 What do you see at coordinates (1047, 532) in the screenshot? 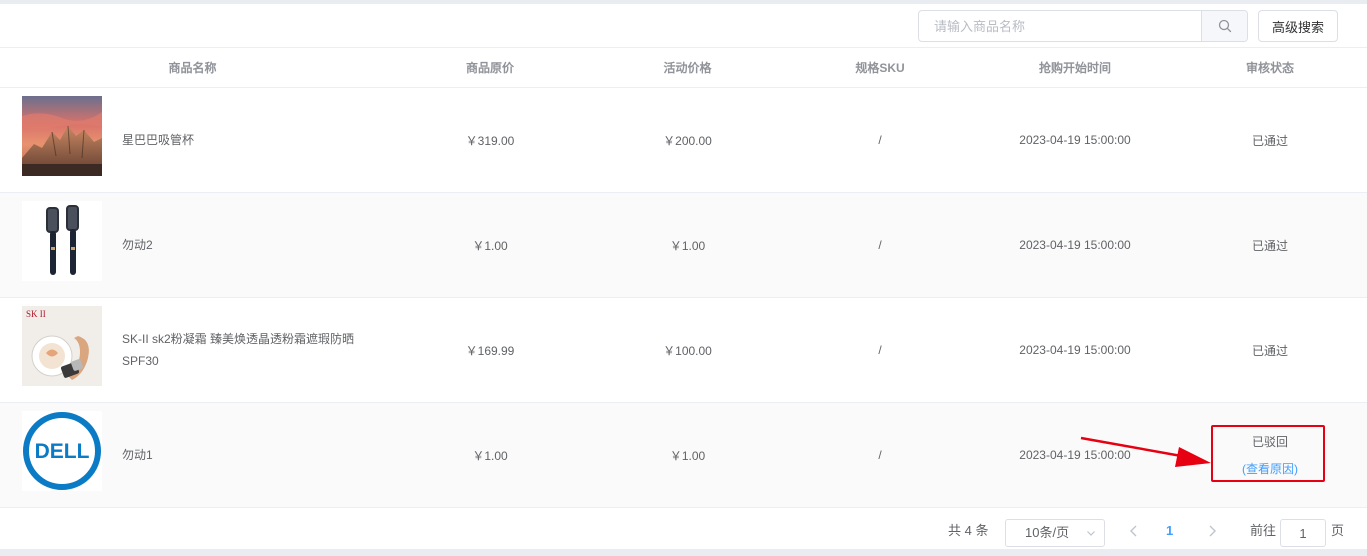
I see `page-size-value: 10条/页` at bounding box center [1047, 532].